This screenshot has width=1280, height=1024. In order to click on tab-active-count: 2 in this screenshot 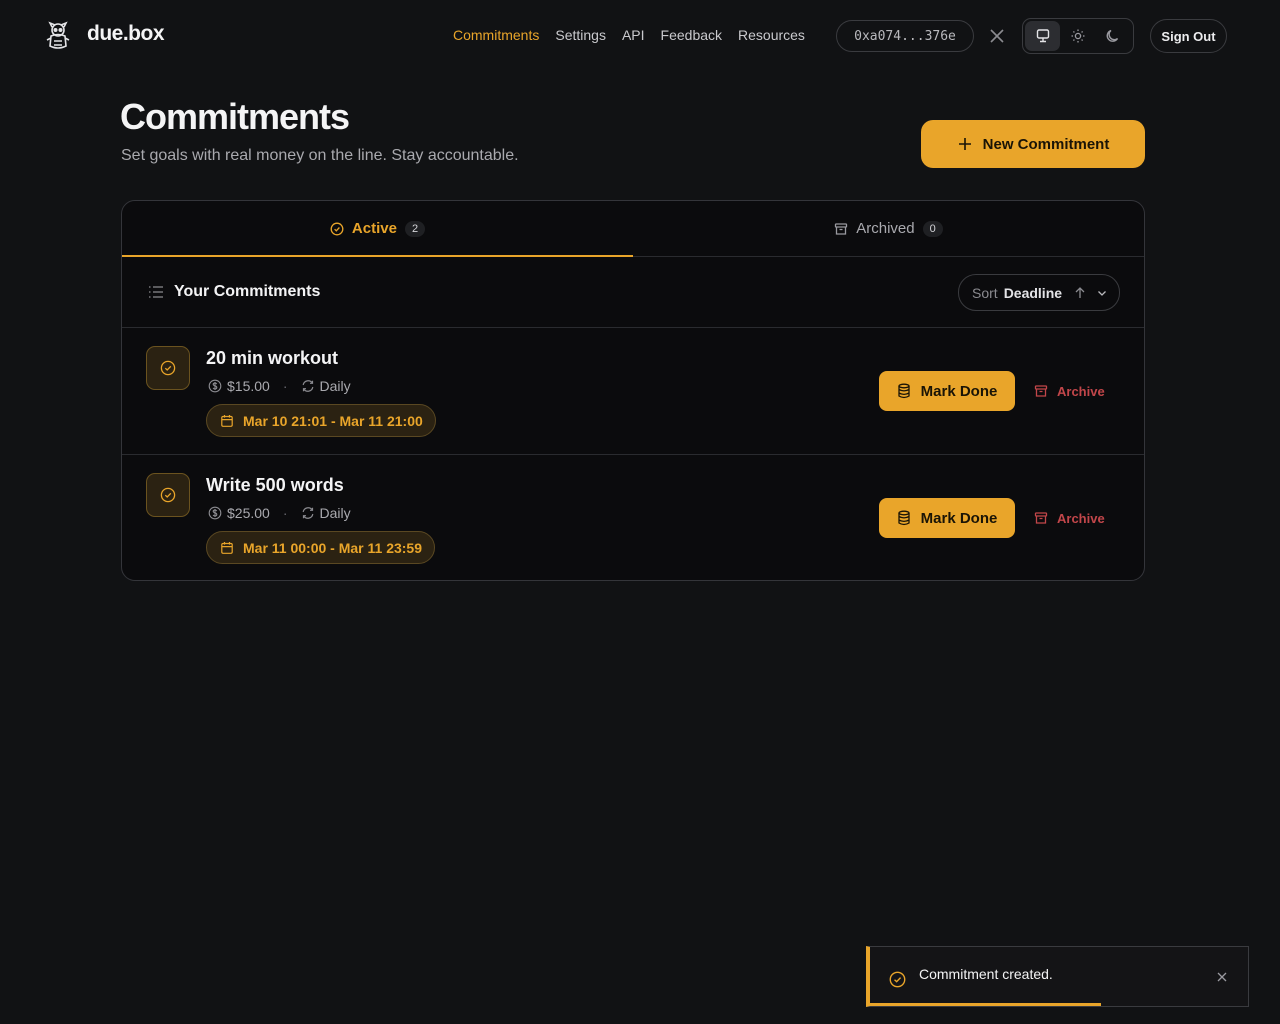, I will do `click(415, 228)`.